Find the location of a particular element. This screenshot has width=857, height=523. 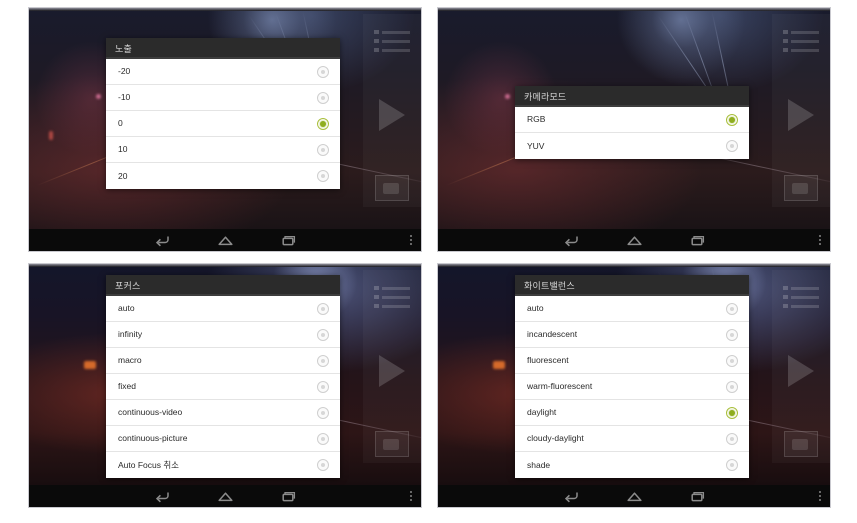

list-item: YUV is located at coordinates (632, 146).